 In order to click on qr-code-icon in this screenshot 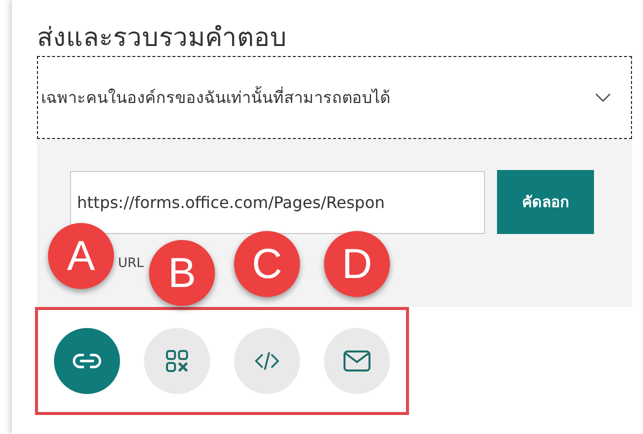, I will do `click(177, 361)`.